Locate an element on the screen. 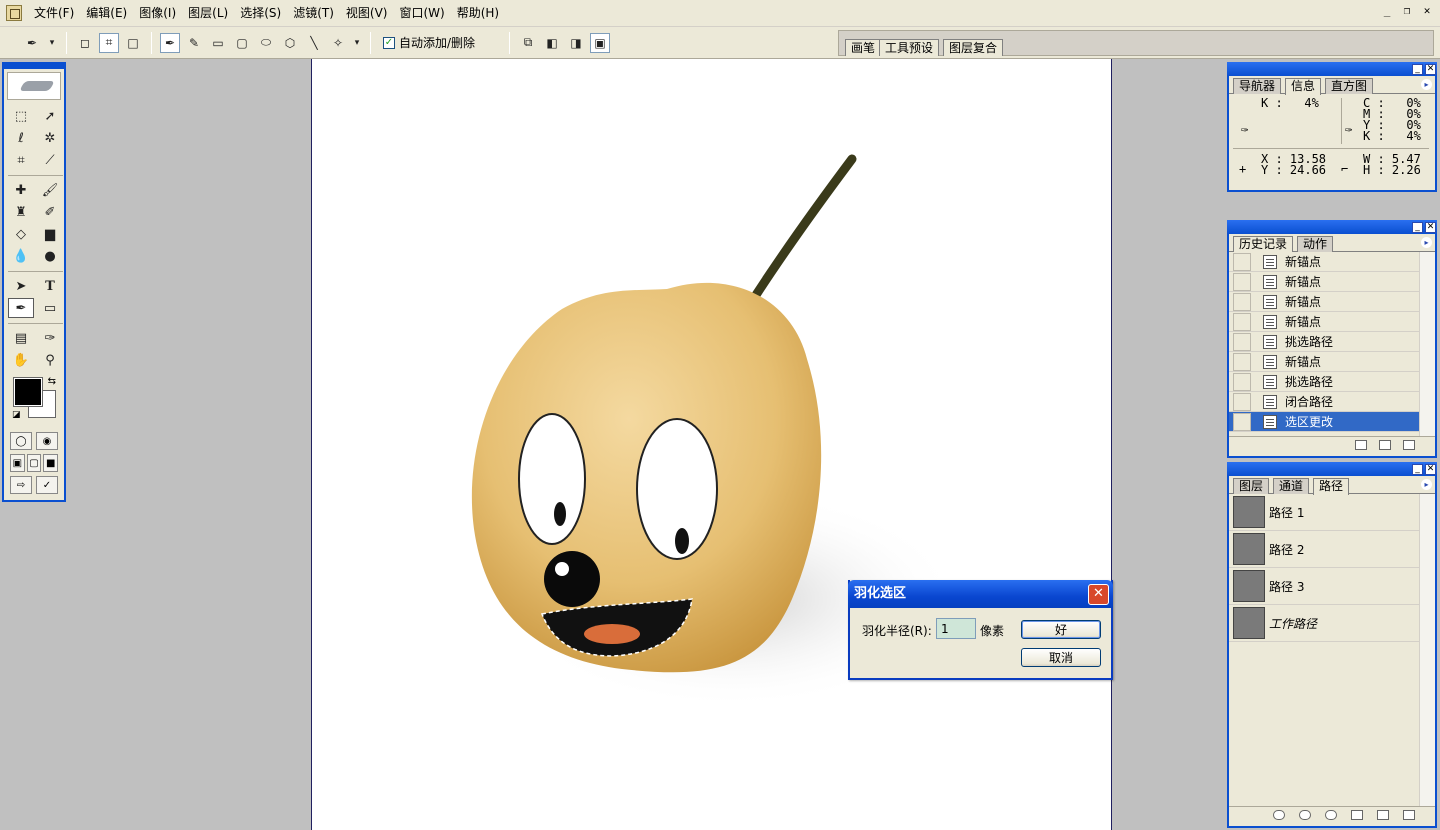  exclude-path-area-icon: ▣ is located at coordinates (600, 42).